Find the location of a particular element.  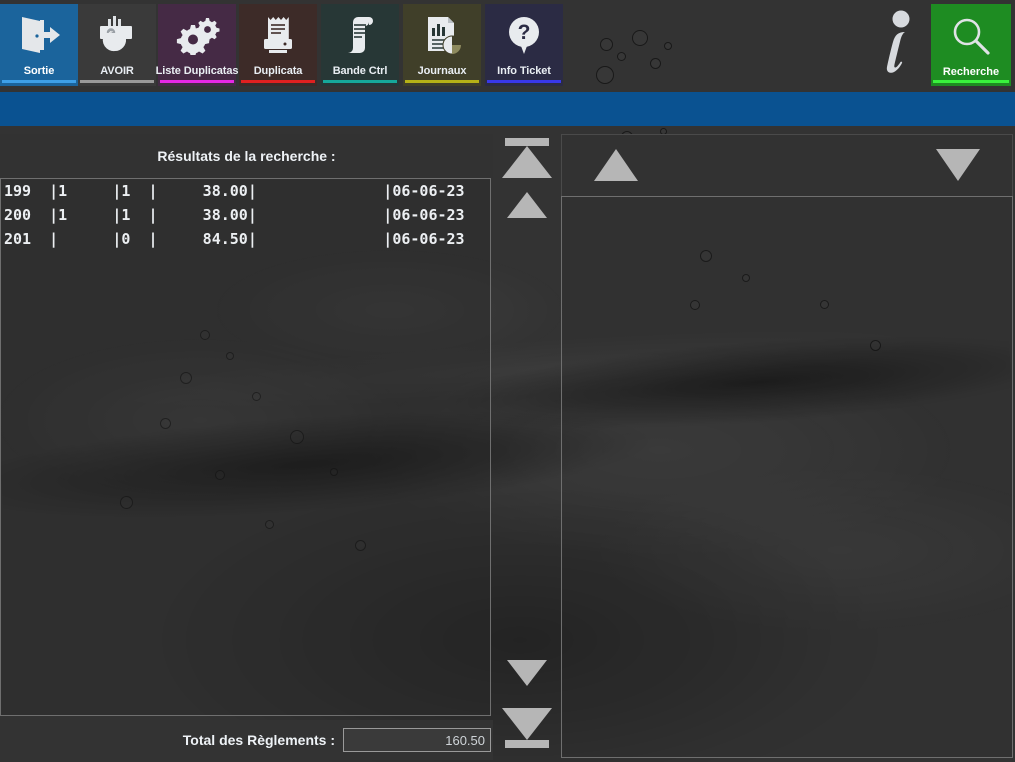

toolbar-button-journaux: Journaux is located at coordinates (442, 45).